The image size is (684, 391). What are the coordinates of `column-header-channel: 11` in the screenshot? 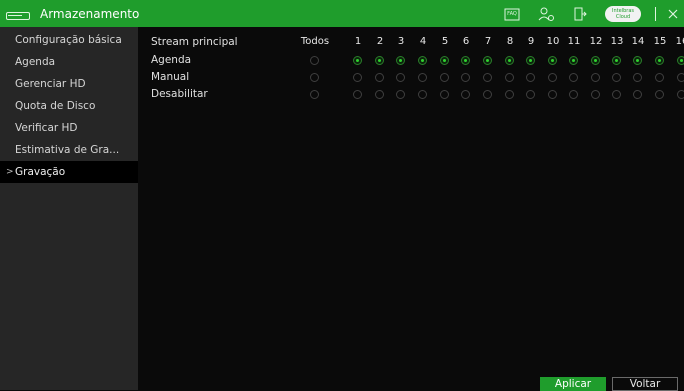 It's located at (574, 41).